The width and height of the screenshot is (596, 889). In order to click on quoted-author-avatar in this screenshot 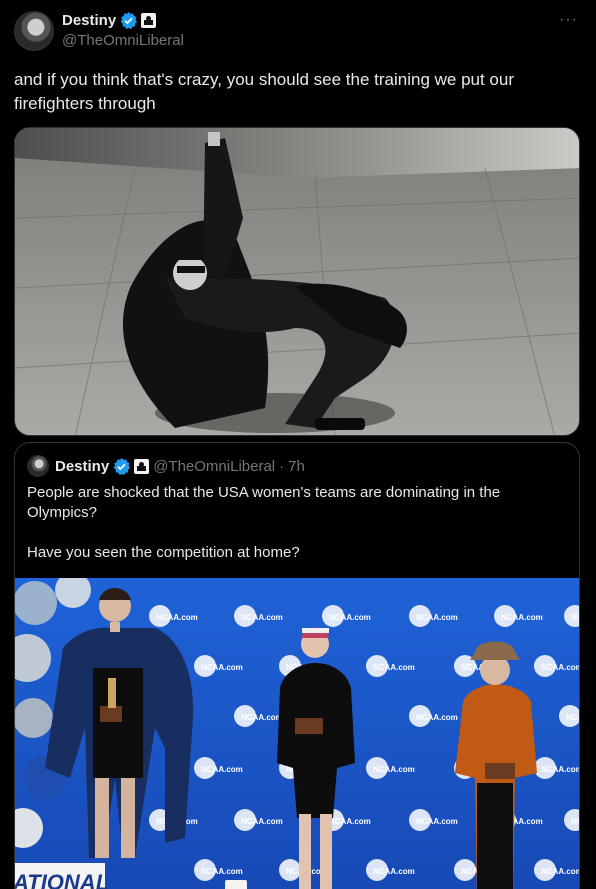, I will do `click(38, 466)`.